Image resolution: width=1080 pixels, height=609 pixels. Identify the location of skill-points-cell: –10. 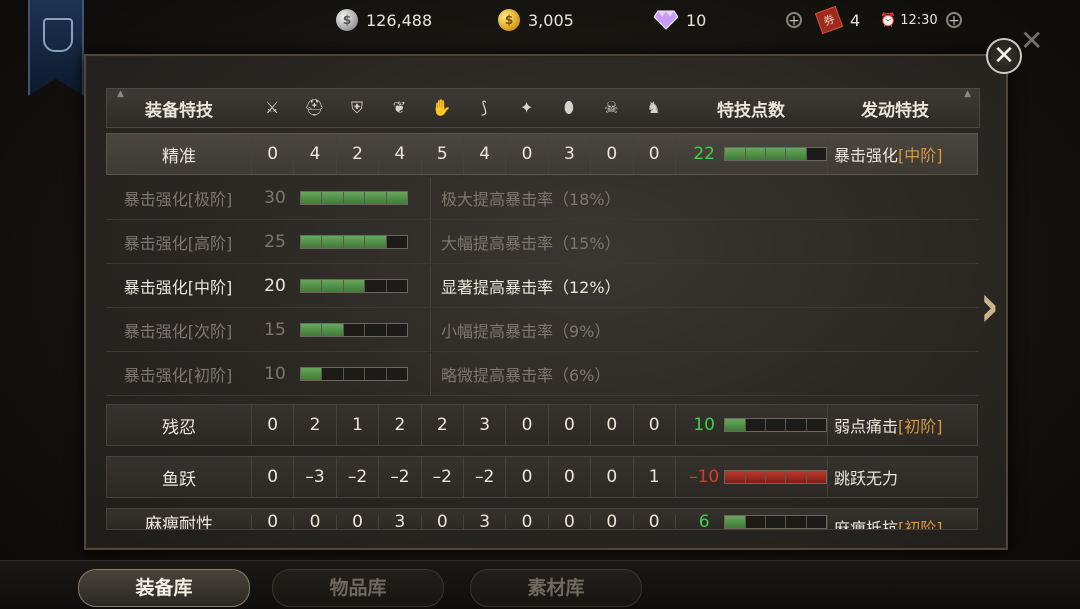
(752, 477).